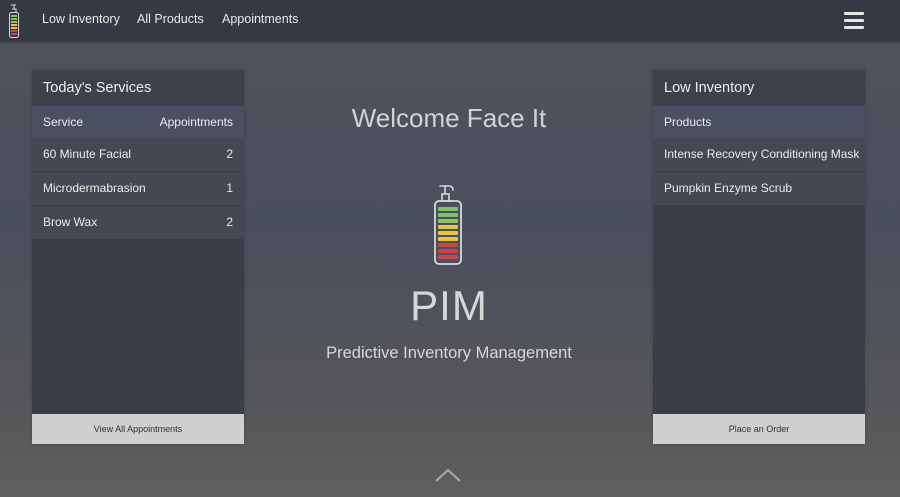 This screenshot has width=900, height=497. I want to click on column-header-appointments: Appointments, so click(196, 122).